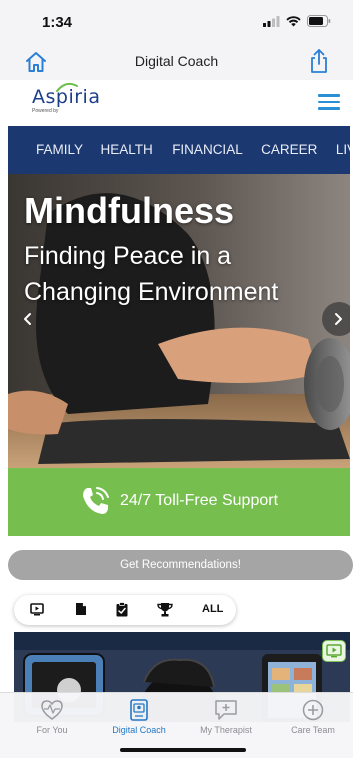 The height and width of the screenshot is (758, 353). I want to click on carousel-next-button, so click(336, 319).